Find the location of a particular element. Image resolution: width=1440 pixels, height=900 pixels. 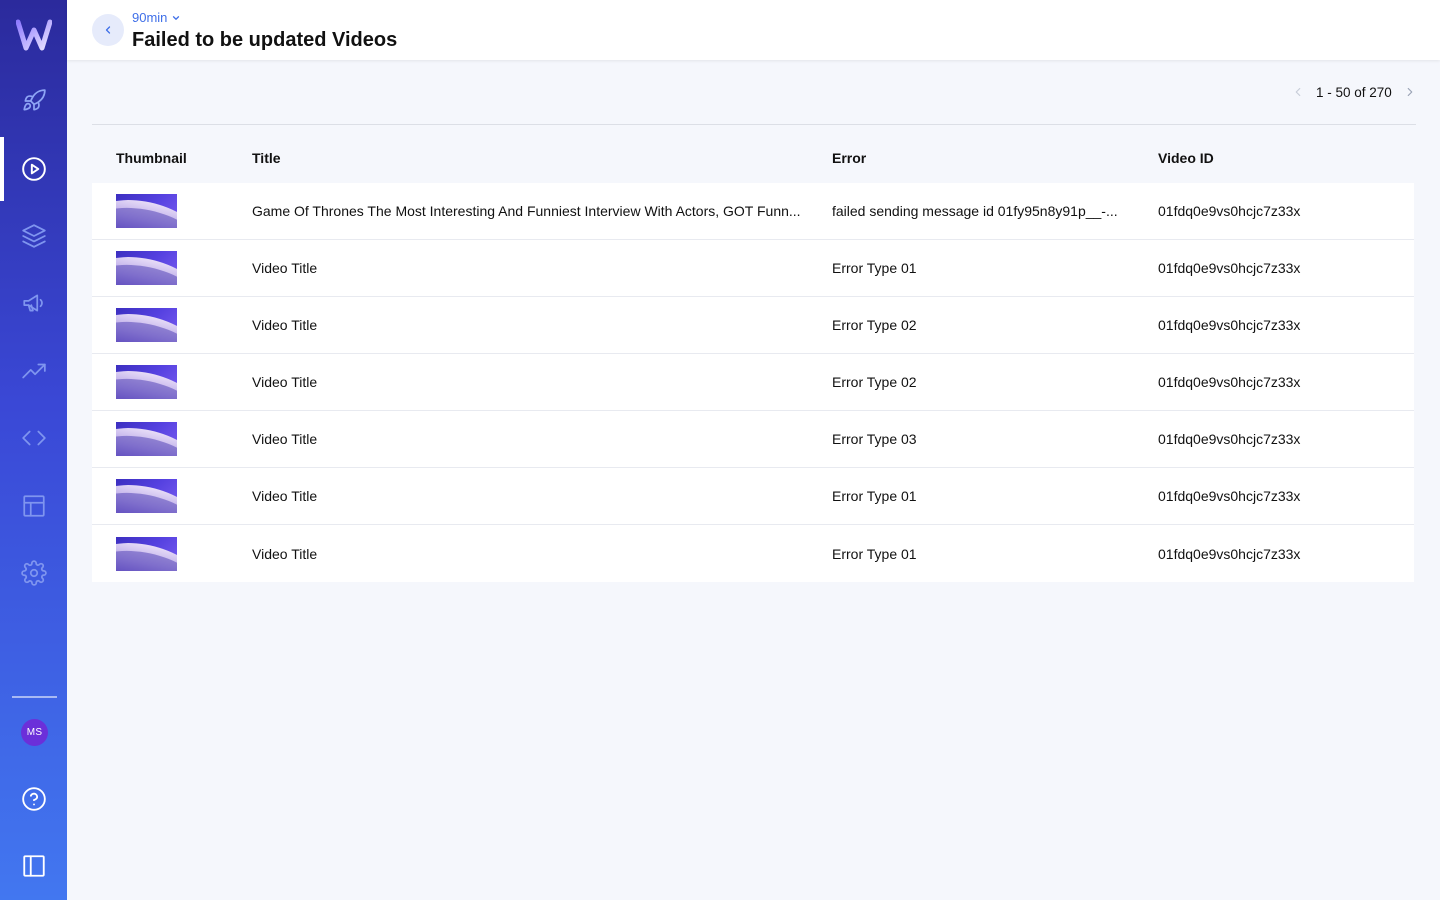

table-header: Thumbnail Title Error Video ID is located at coordinates (753, 157).